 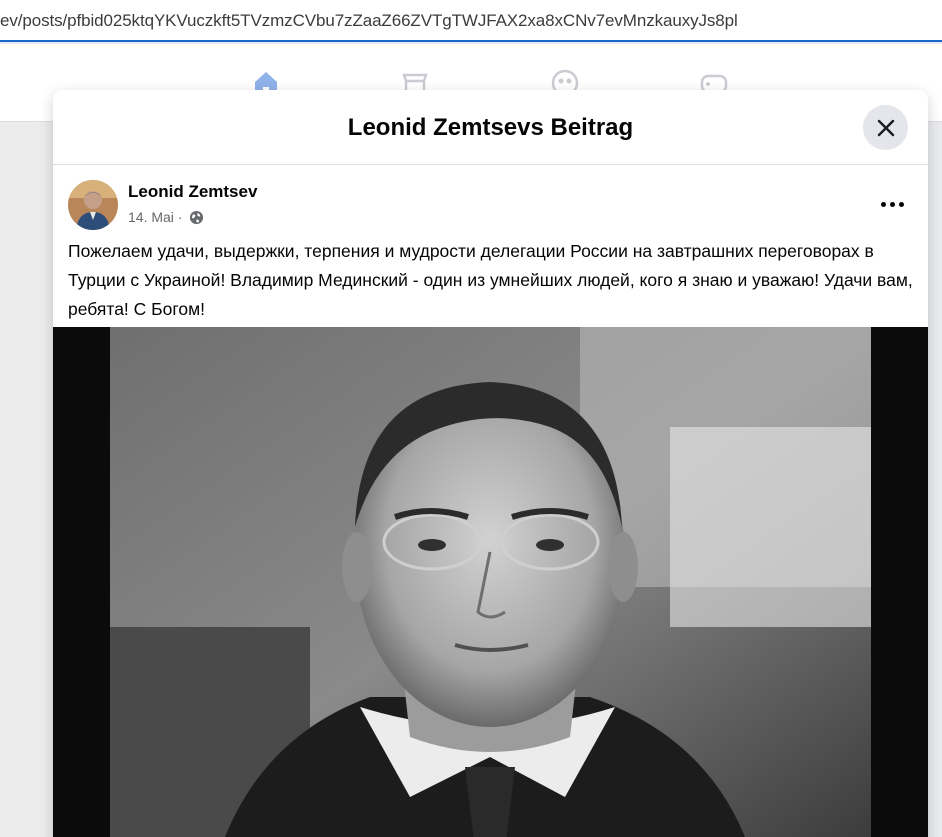 I want to click on modal-title: Leonid Zemtsevs Beitrag, so click(x=490, y=127).